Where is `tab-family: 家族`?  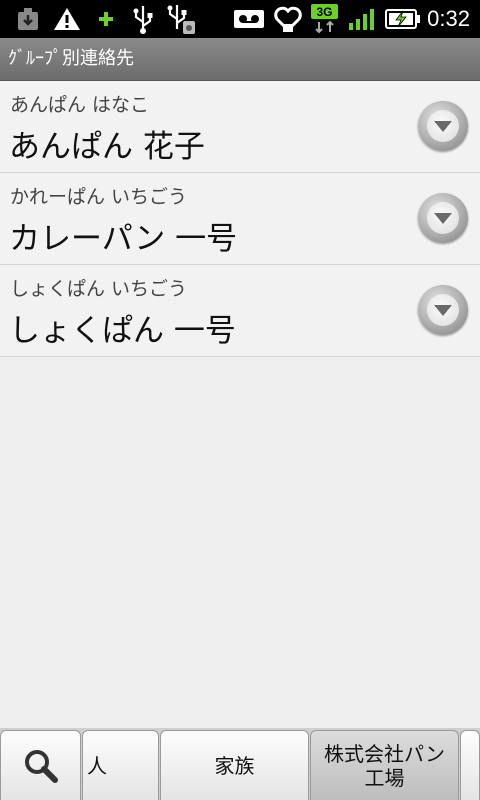 tab-family: 家族 is located at coordinates (234, 765).